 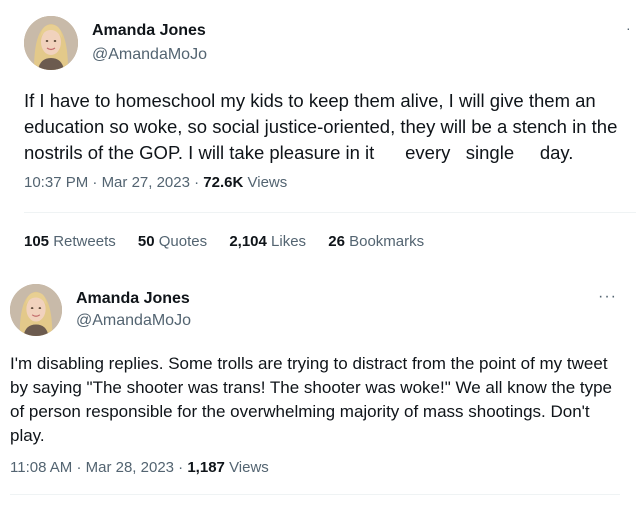 What do you see at coordinates (607, 297) in the screenshot?
I see `more-options-icon: ···` at bounding box center [607, 297].